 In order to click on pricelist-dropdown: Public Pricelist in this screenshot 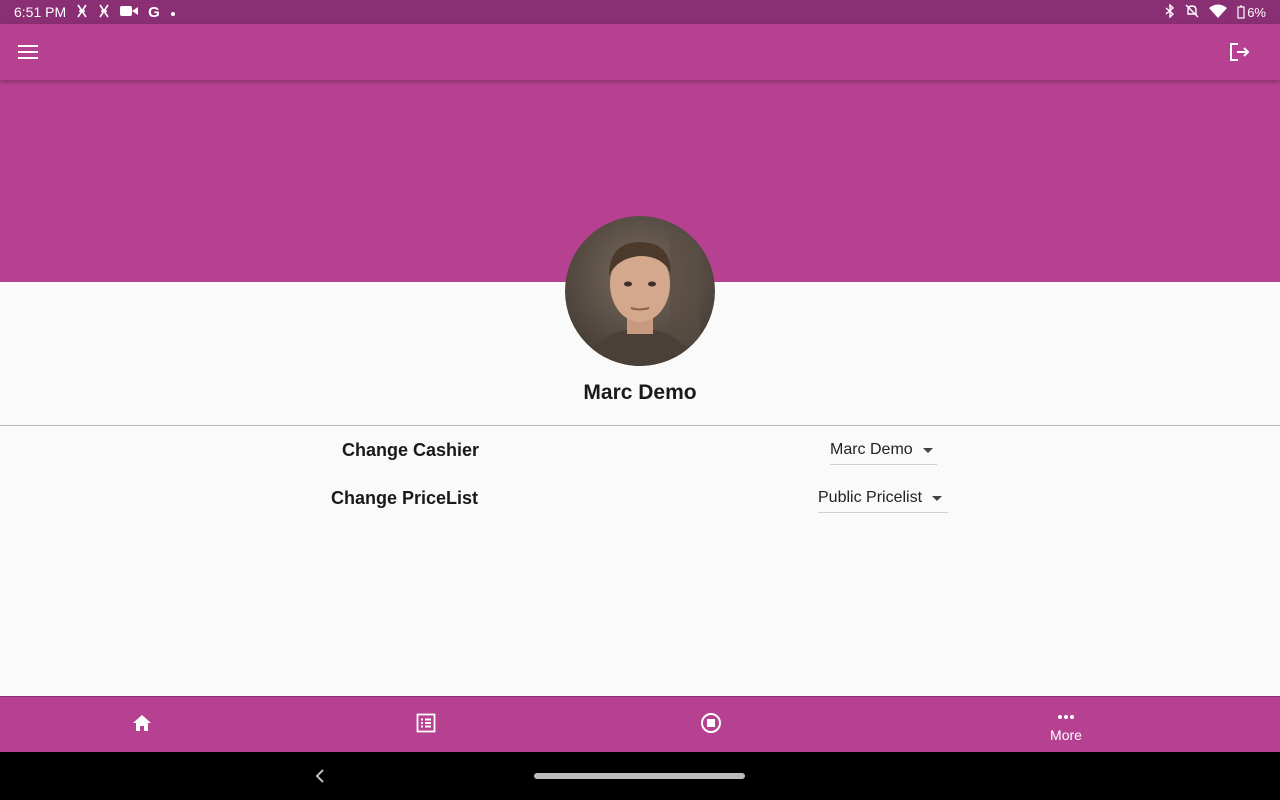, I will do `click(883, 498)`.